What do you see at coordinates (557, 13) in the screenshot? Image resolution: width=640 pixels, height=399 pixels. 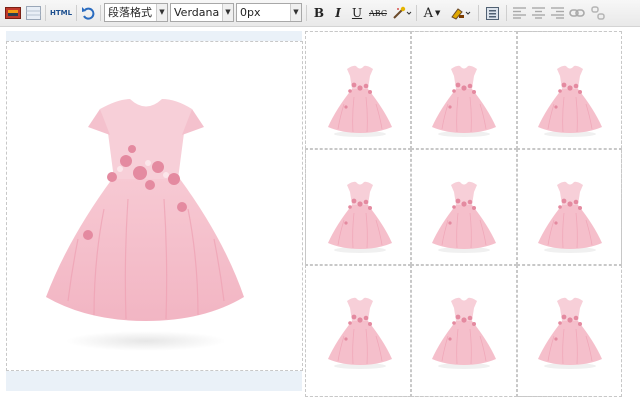 I see `align-right-icon` at bounding box center [557, 13].